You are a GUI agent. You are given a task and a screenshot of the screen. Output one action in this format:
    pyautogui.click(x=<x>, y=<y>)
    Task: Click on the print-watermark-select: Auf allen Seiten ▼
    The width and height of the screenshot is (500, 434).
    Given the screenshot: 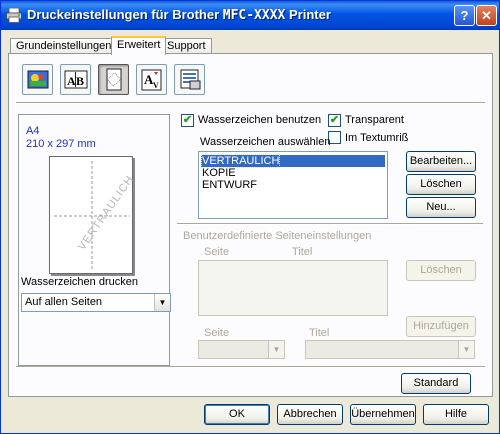 What is the action you would take?
    pyautogui.click(x=96, y=302)
    